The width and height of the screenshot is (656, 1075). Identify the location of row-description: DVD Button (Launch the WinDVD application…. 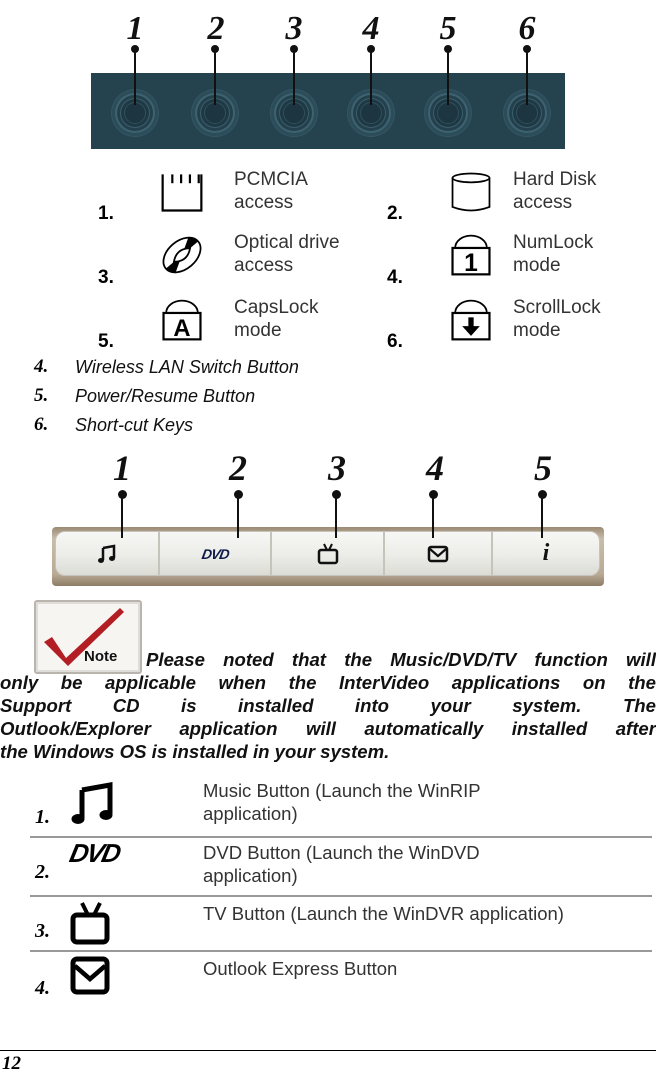
(341, 864).